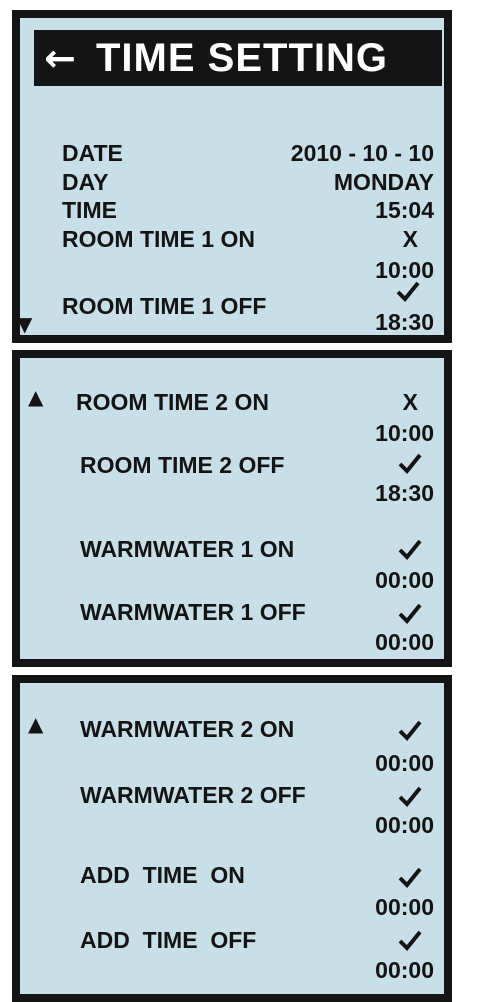 The image size is (478, 1002). What do you see at coordinates (242, 58) in the screenshot?
I see `page-title: TIME SETTING` at bounding box center [242, 58].